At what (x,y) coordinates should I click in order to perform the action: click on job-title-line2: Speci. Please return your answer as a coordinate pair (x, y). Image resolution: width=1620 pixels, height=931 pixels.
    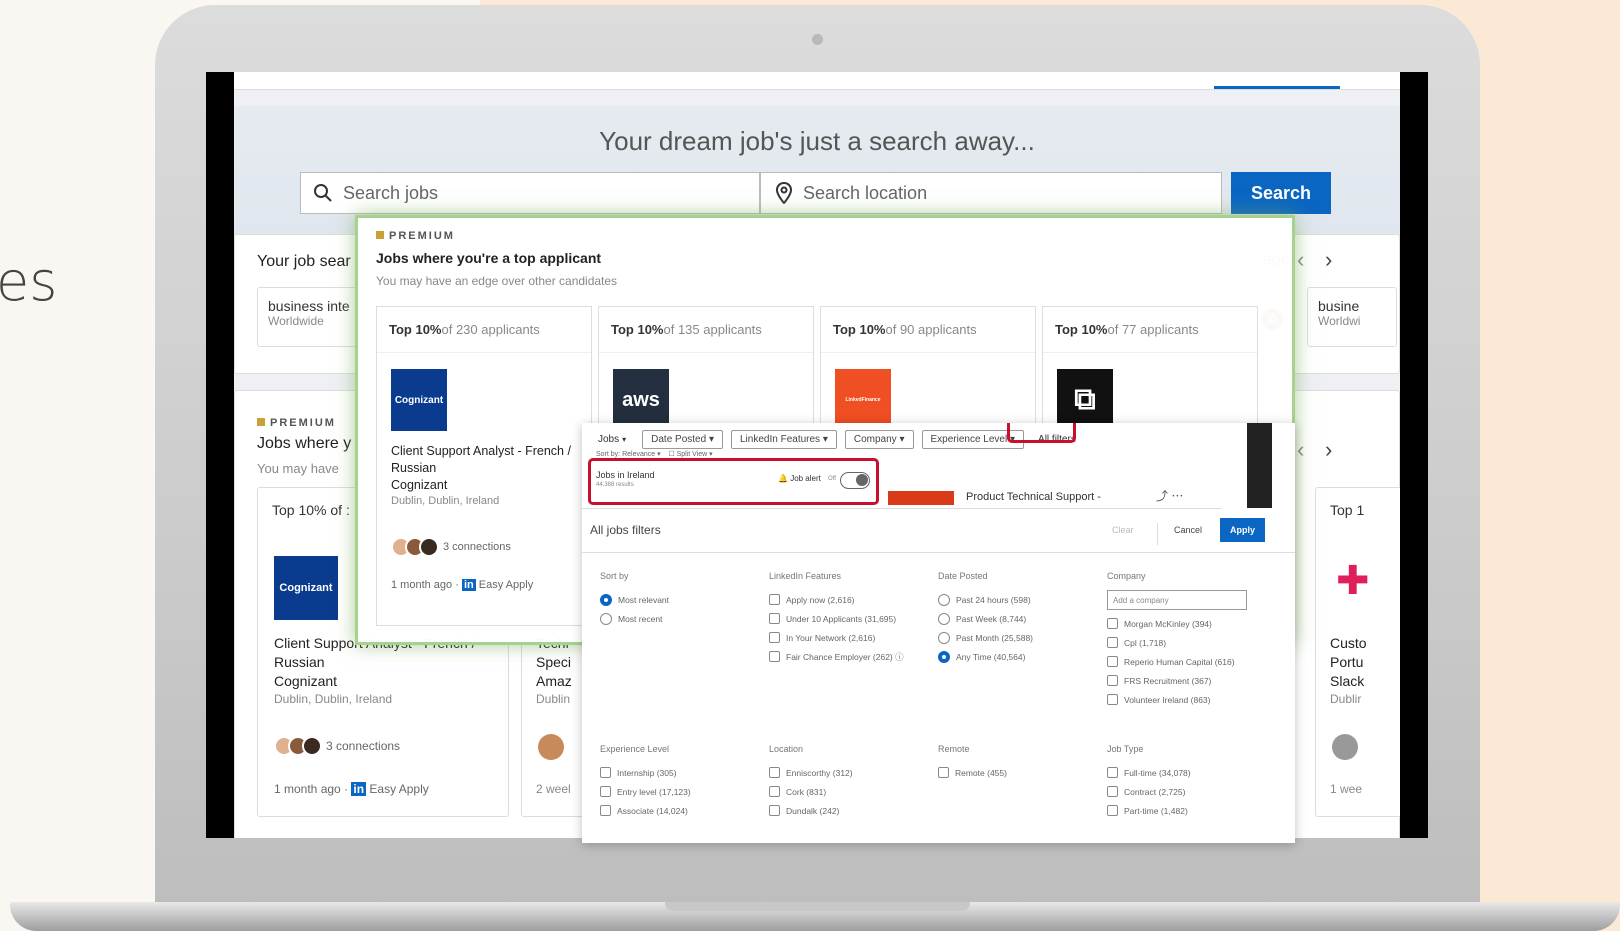
    Looking at the image, I should click on (554, 662).